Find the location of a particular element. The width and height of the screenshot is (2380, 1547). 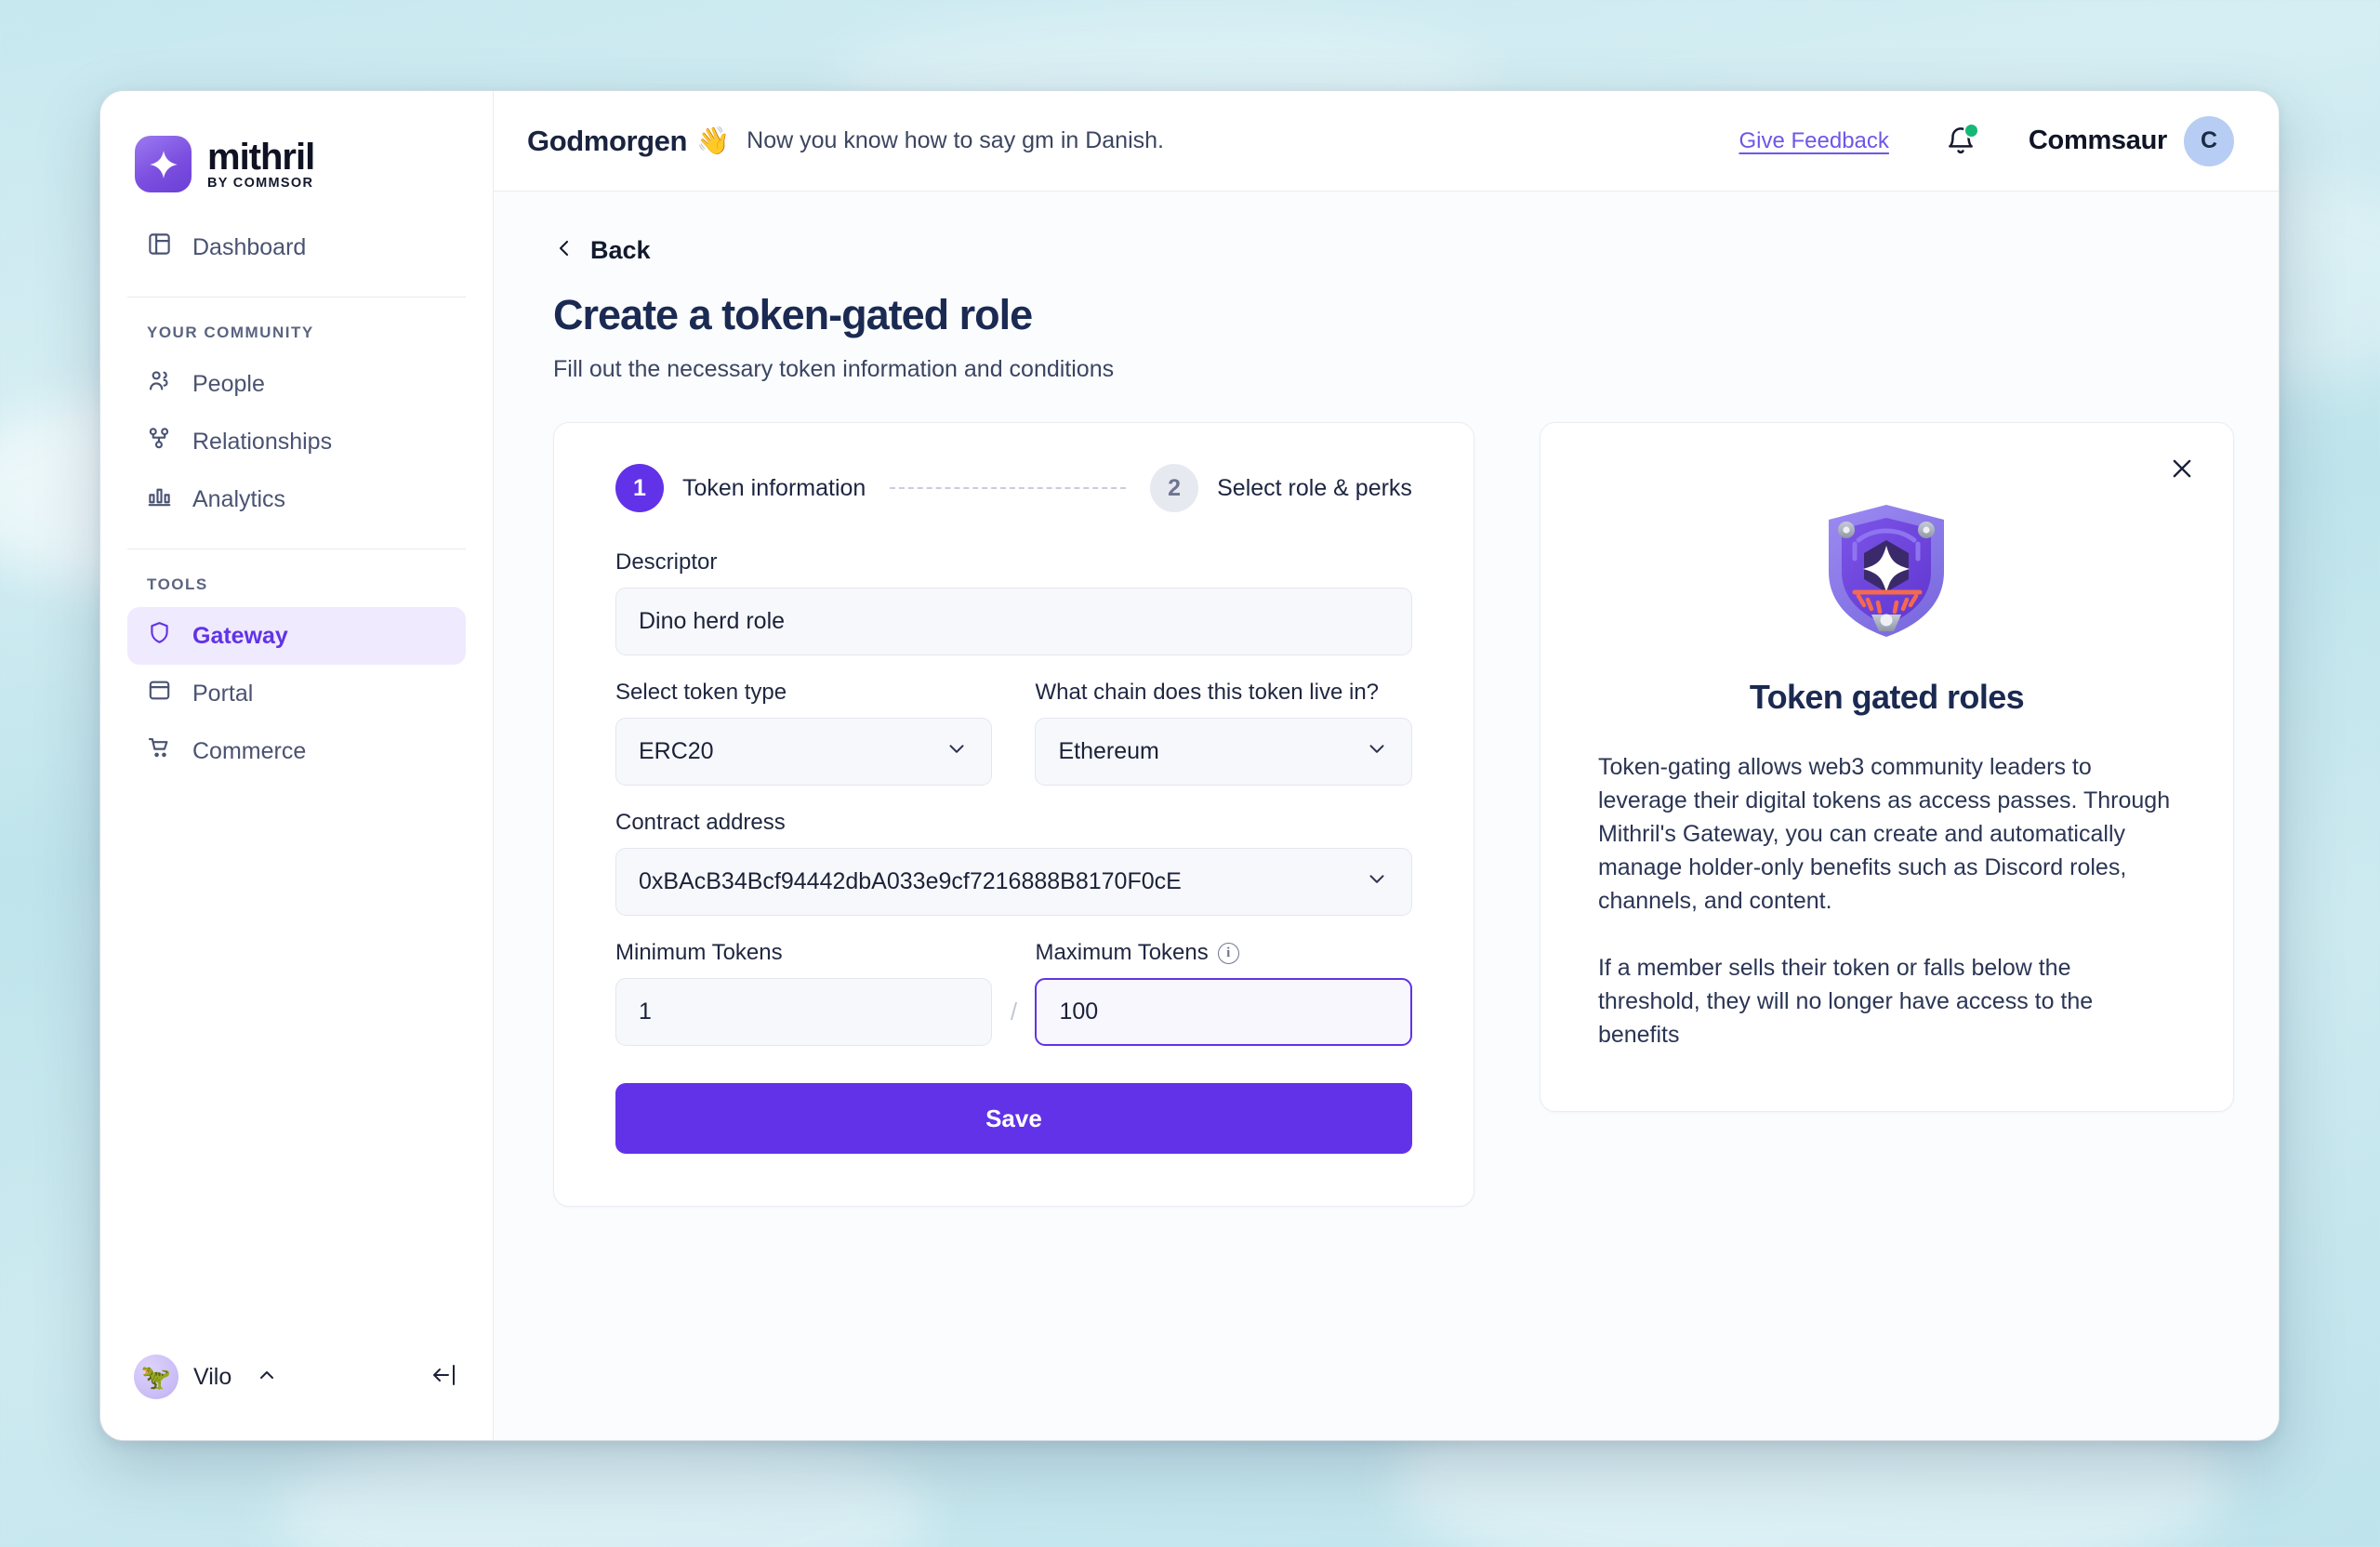

step-label: Token information is located at coordinates (774, 487).